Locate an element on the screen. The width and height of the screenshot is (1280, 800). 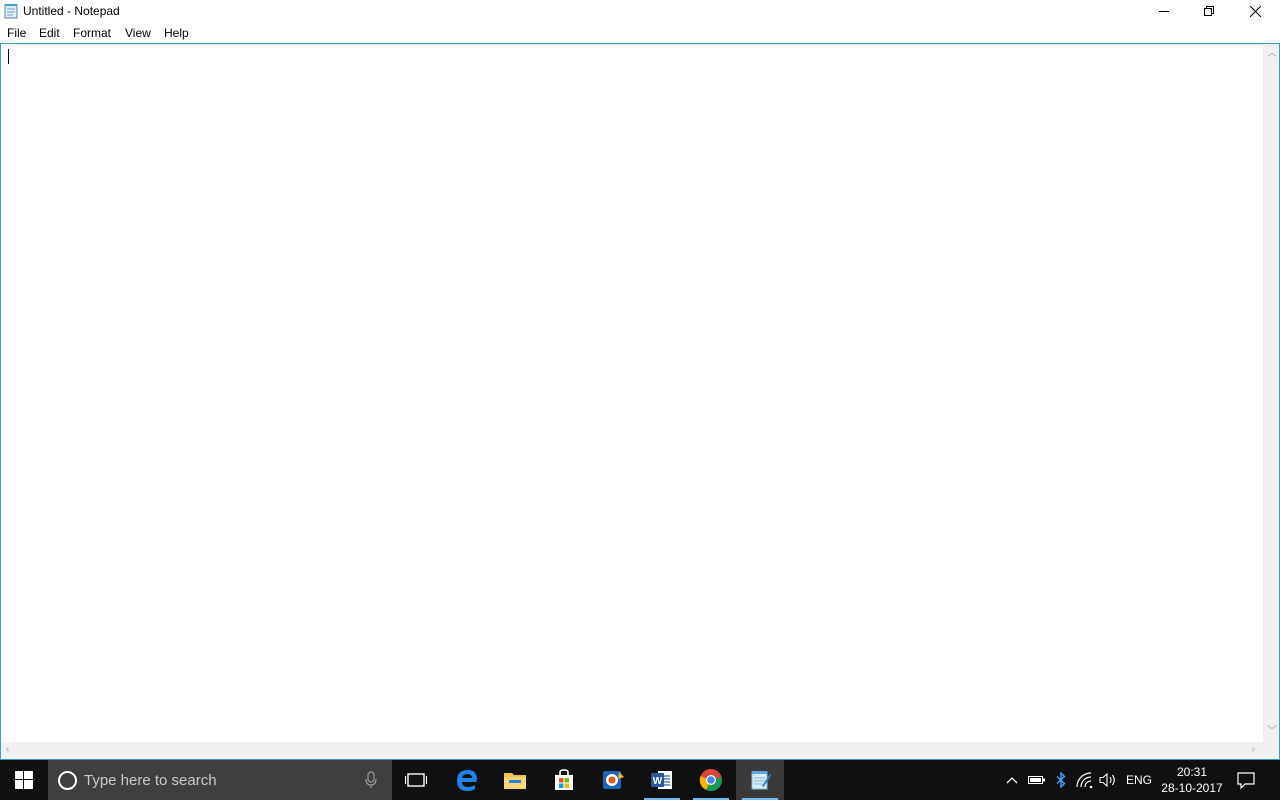
minimize-icon is located at coordinates (1164, 11).